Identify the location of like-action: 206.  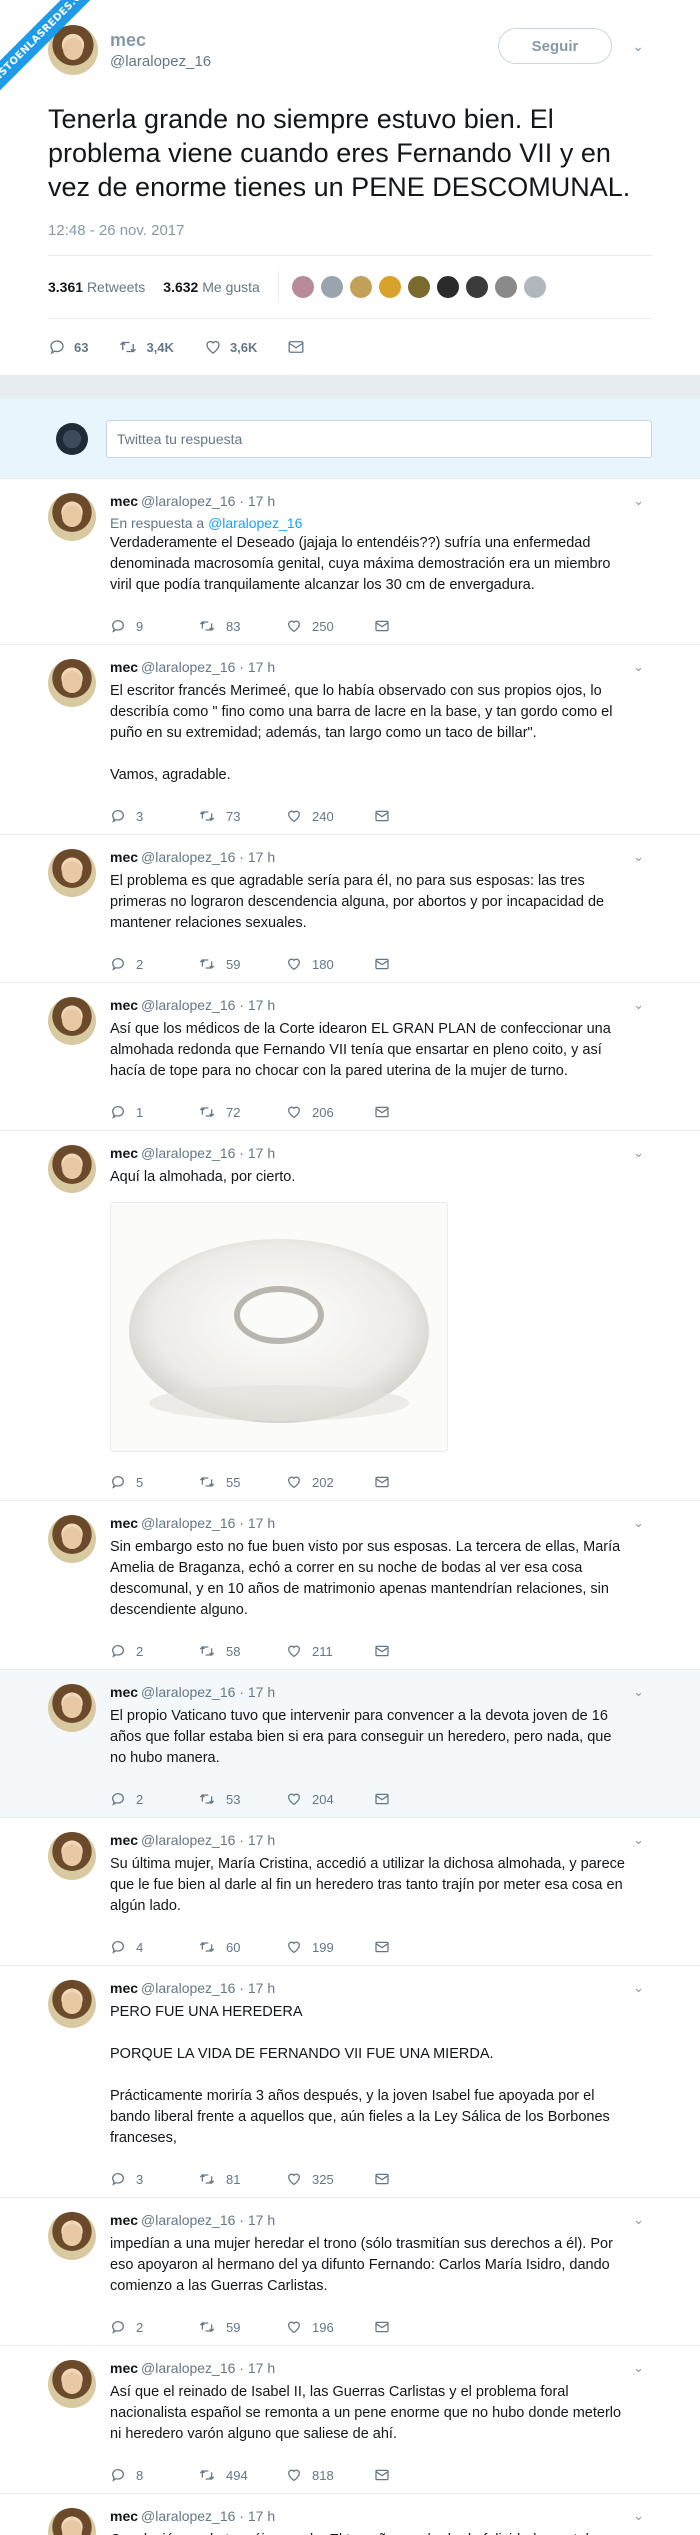
(330, 1112).